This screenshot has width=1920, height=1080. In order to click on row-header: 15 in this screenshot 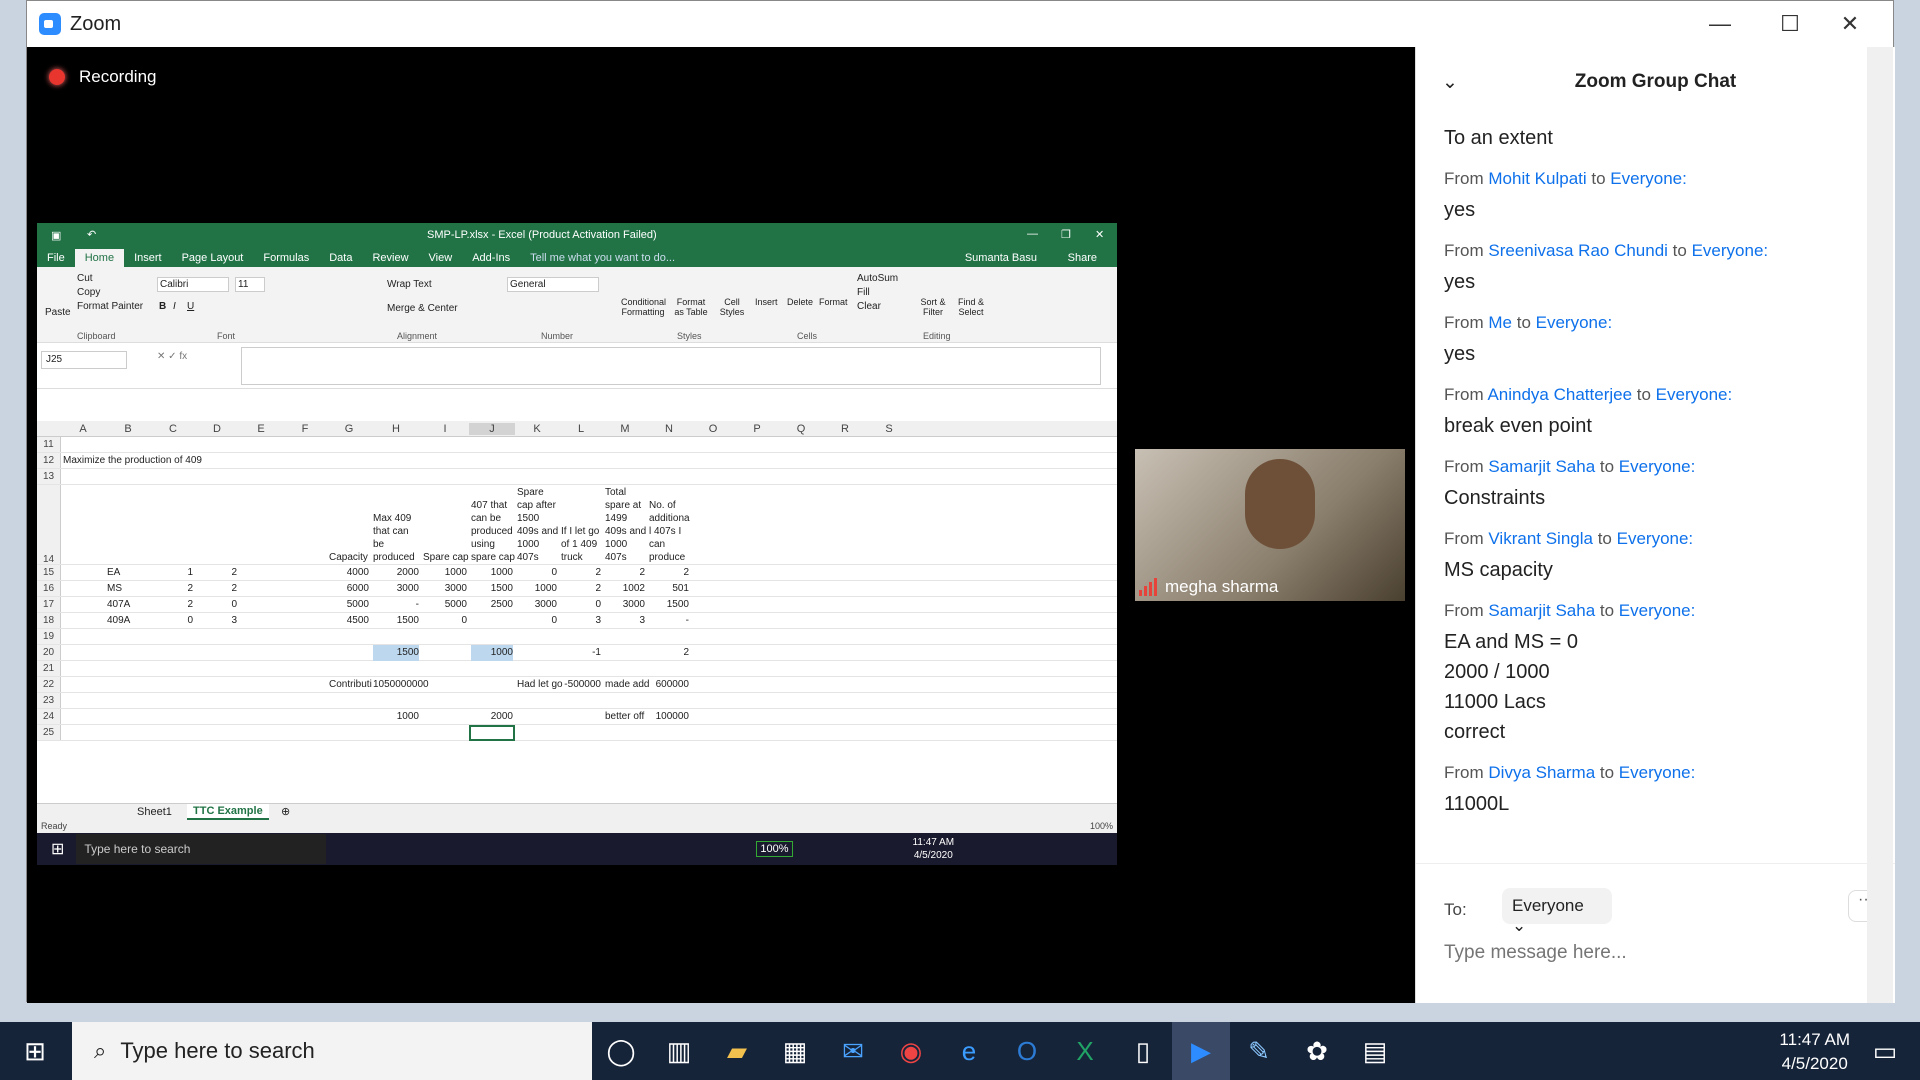, I will do `click(49, 572)`.